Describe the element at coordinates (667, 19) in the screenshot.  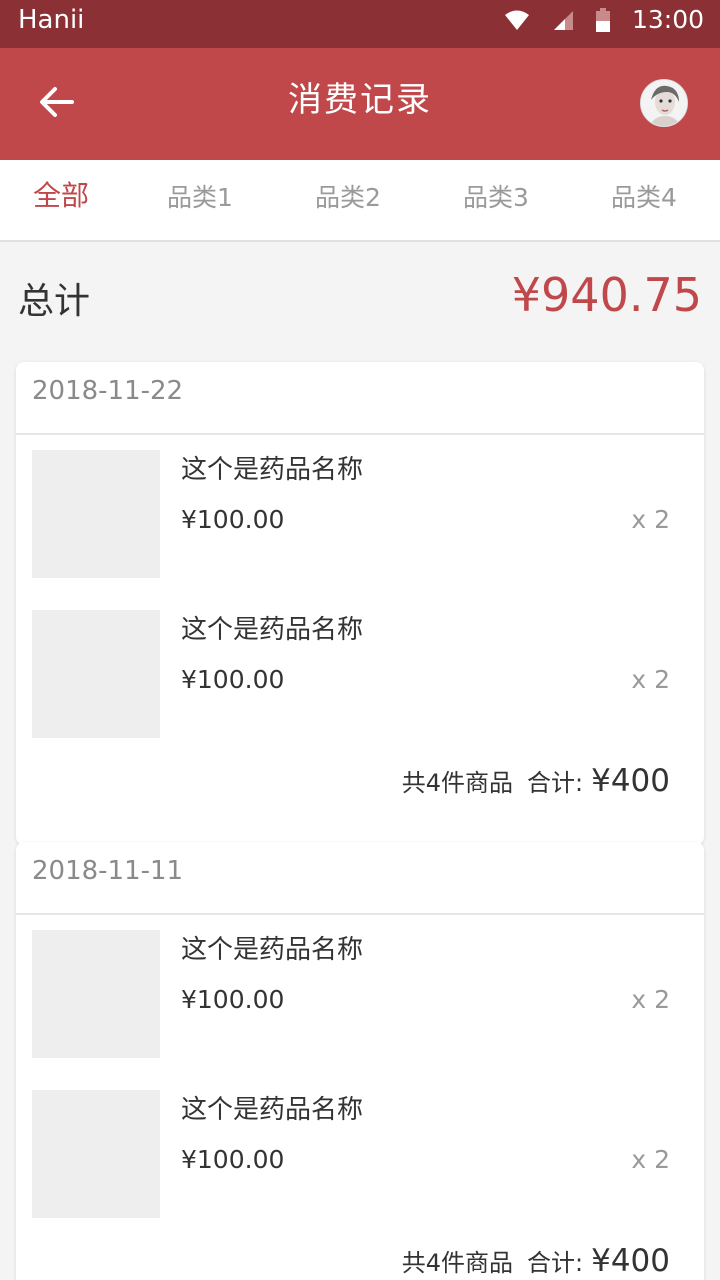
I see `clock: 13:00` at that location.